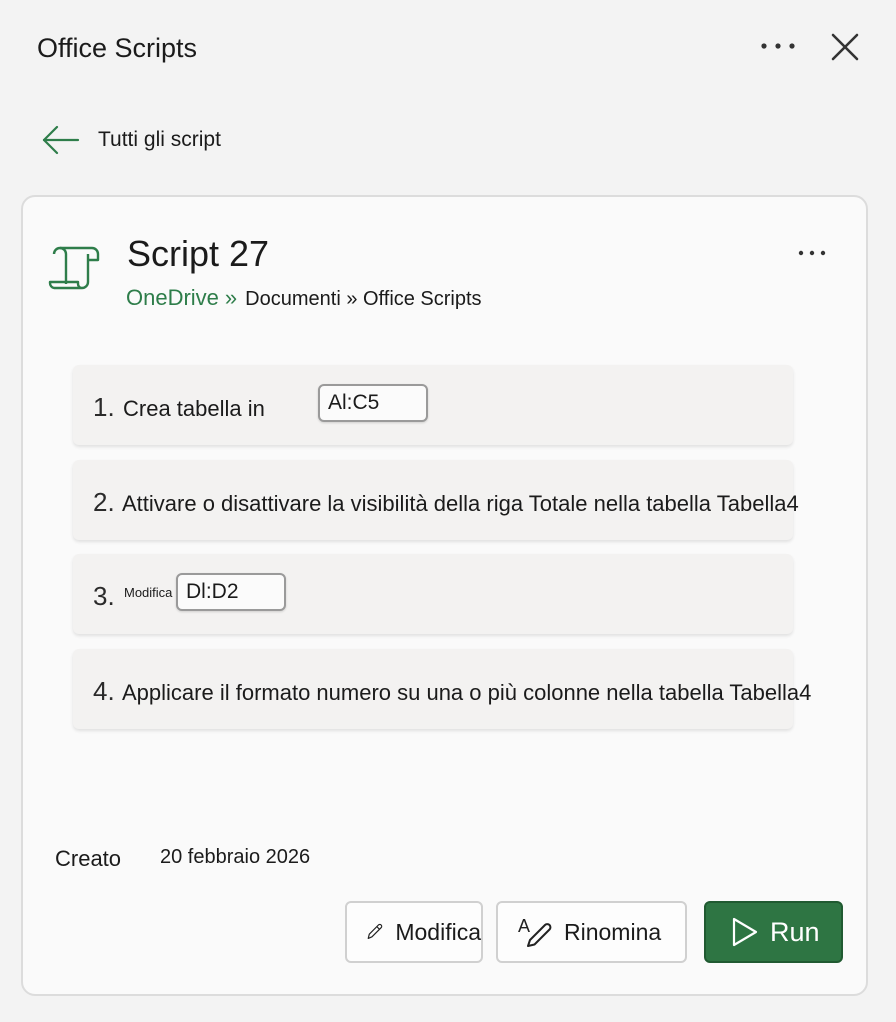  I want to click on edit-button-label: Modifica, so click(438, 931).